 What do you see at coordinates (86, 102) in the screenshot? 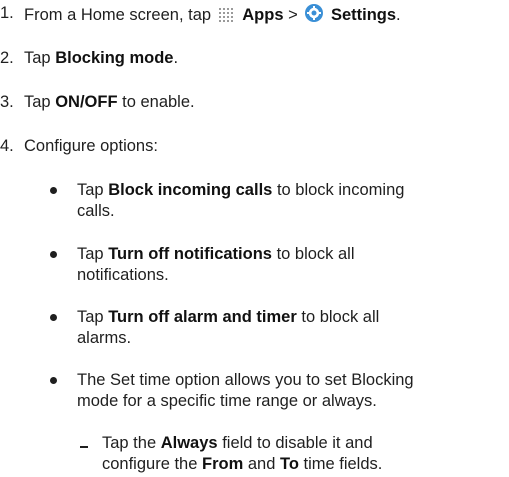
I see `on-off-label: ON/OFF` at bounding box center [86, 102].